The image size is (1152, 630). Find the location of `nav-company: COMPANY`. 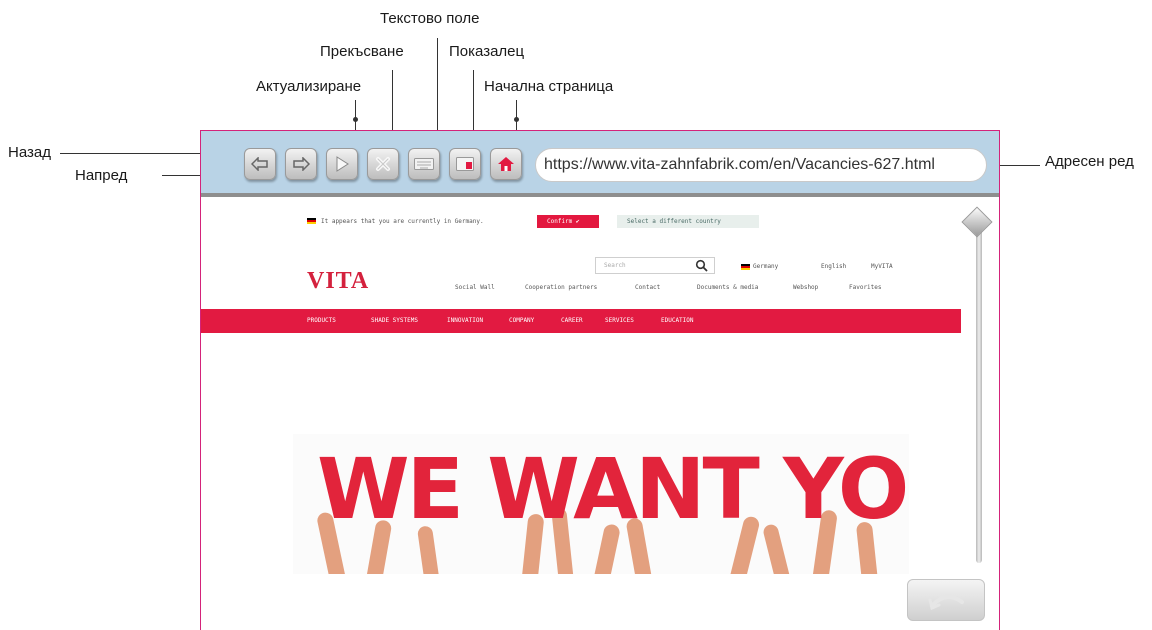

nav-company: COMPANY is located at coordinates (521, 321).